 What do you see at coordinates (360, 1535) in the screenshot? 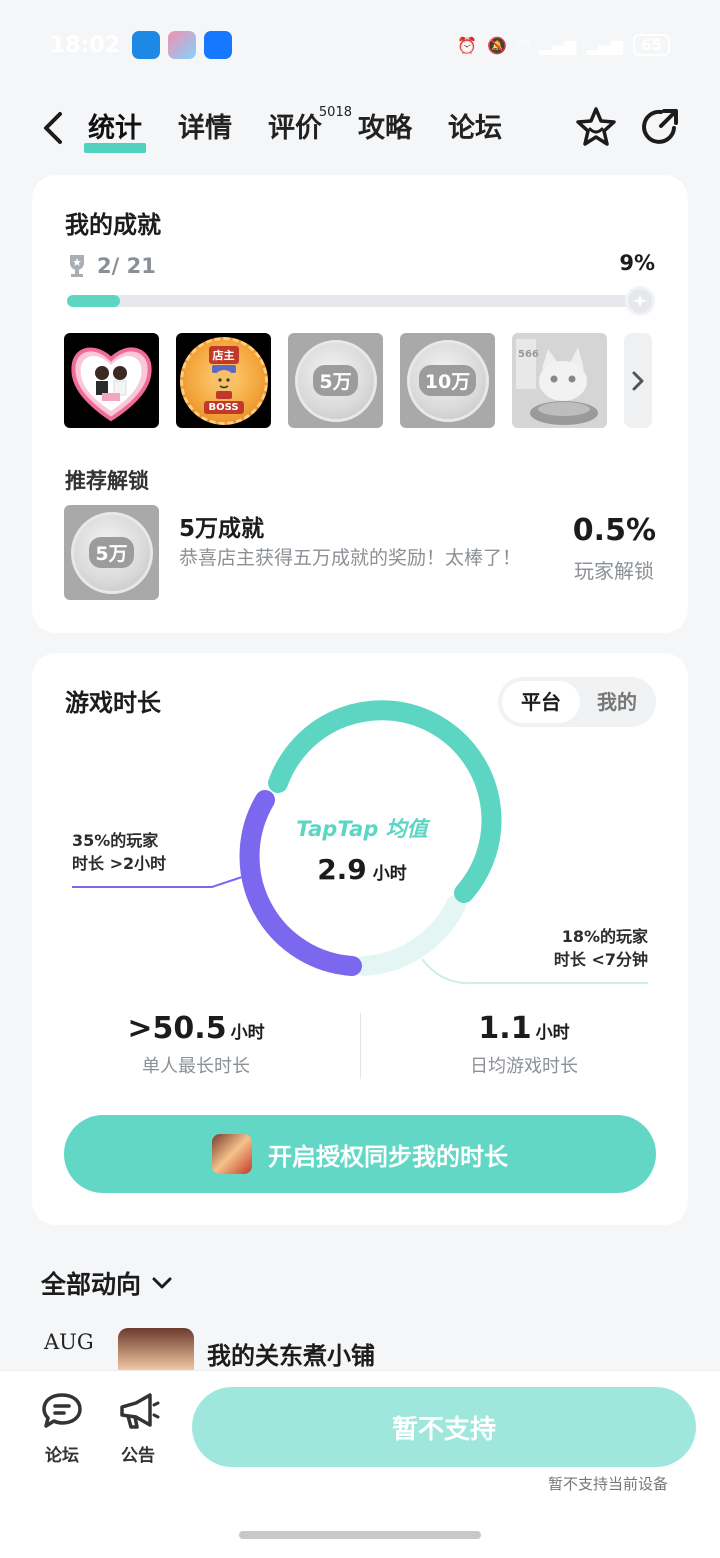
I see `home-indicator` at bounding box center [360, 1535].